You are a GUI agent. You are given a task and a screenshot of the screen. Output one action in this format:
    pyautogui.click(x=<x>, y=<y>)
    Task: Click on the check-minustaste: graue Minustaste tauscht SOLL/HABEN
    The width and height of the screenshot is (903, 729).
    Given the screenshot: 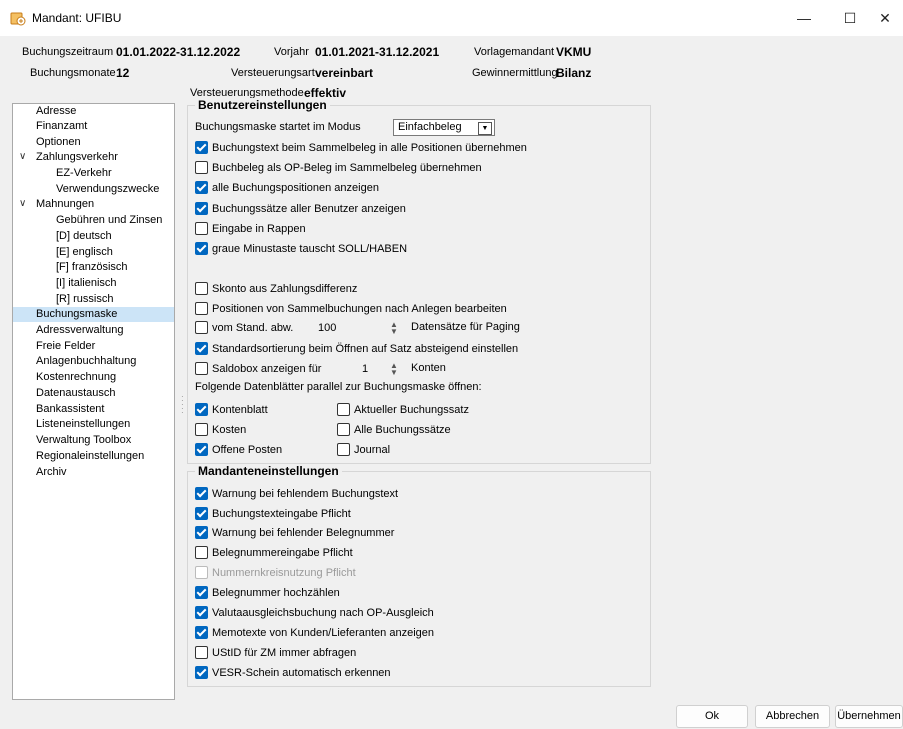 What is the action you would take?
    pyautogui.click(x=301, y=249)
    